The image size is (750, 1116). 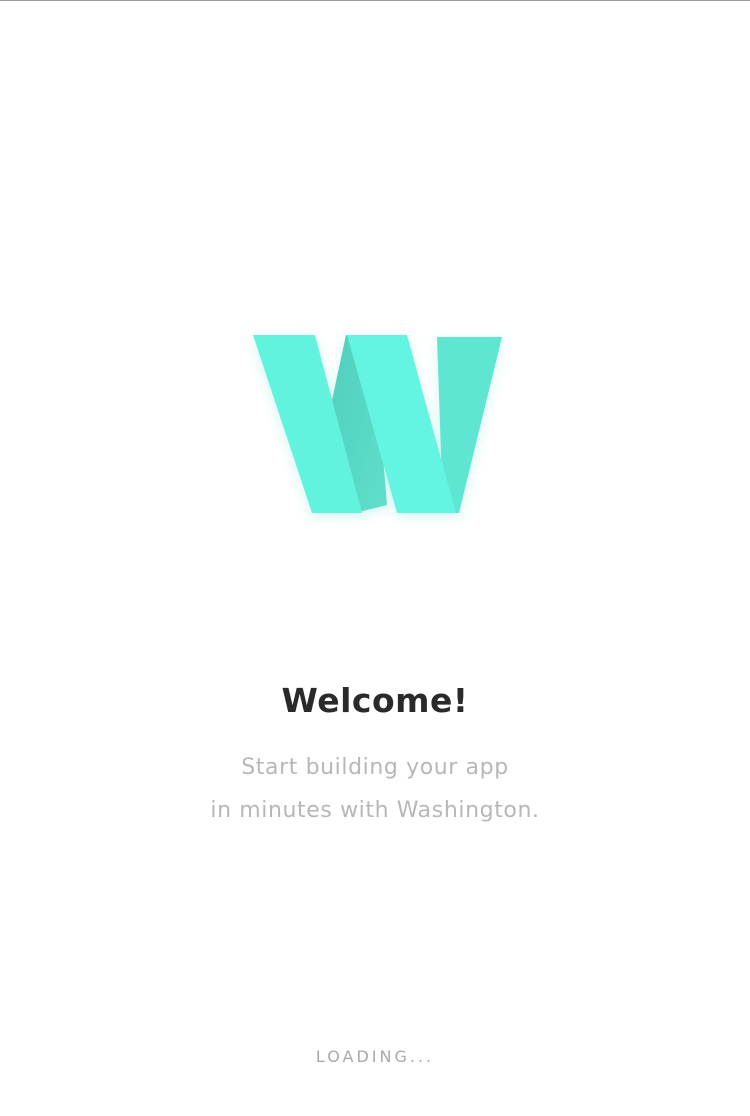 I want to click on welcome-subtitle-line-2: in minutes with Washington., so click(x=375, y=810).